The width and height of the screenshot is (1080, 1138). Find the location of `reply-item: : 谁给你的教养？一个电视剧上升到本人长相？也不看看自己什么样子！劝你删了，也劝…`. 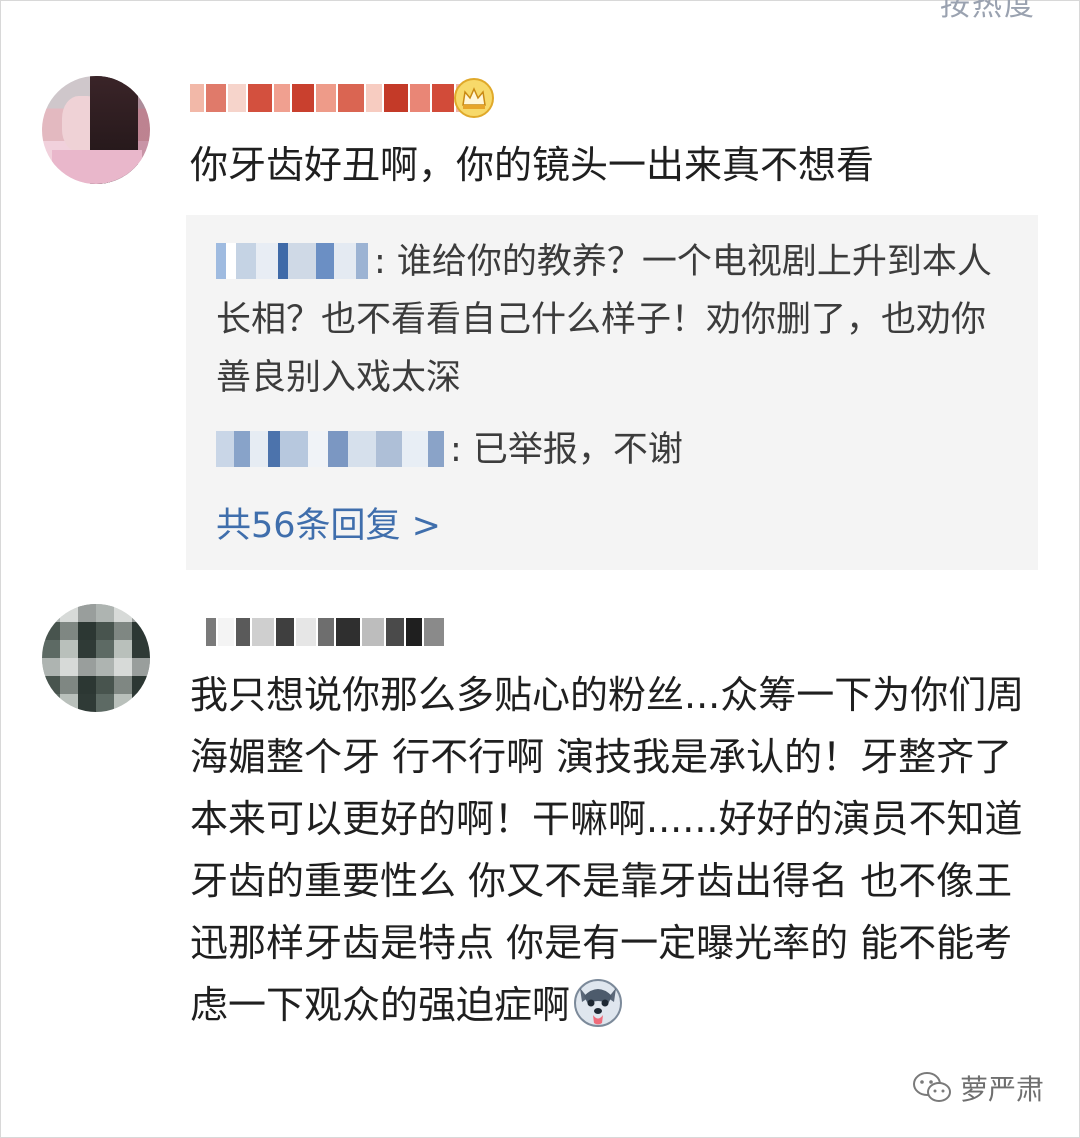

reply-item: : 谁给你的教养？一个电视剧上升到本人长相？也不看看自己什么样子！劝你删了，也劝… is located at coordinates (616, 320).